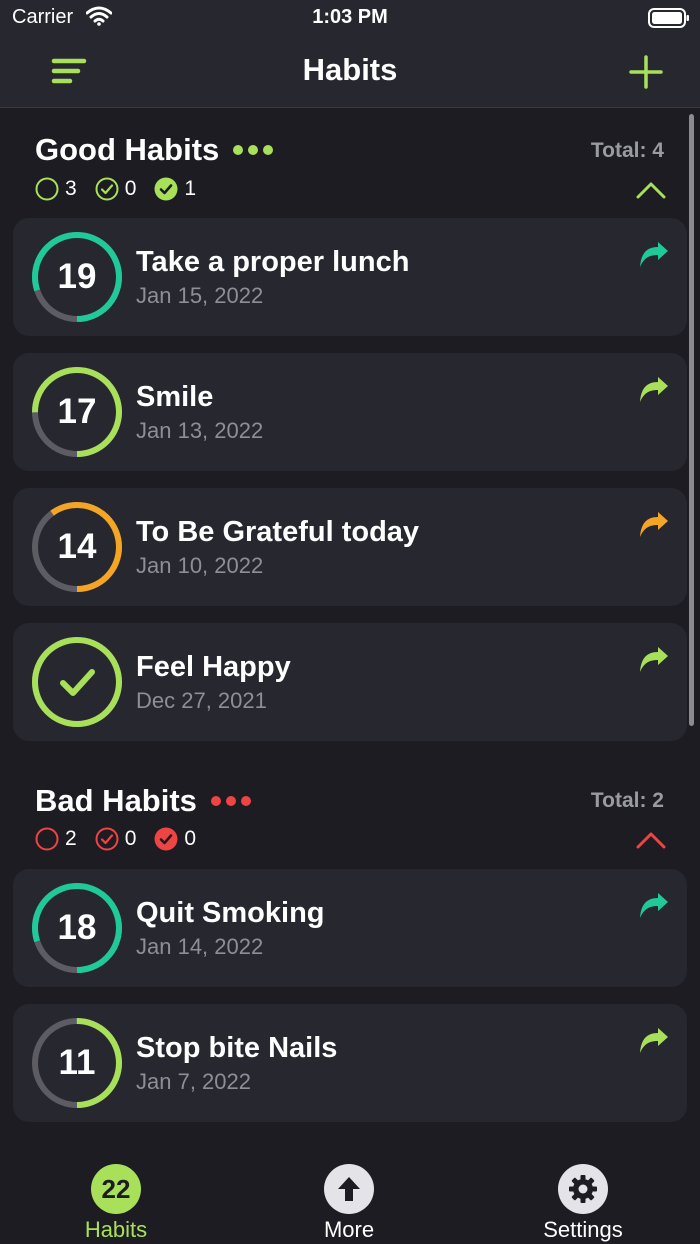 Image resolution: width=700 pixels, height=1244 pixels. I want to click on habit-card: 19 Take a proper lunch Jan 15, 2022, so click(350, 277).